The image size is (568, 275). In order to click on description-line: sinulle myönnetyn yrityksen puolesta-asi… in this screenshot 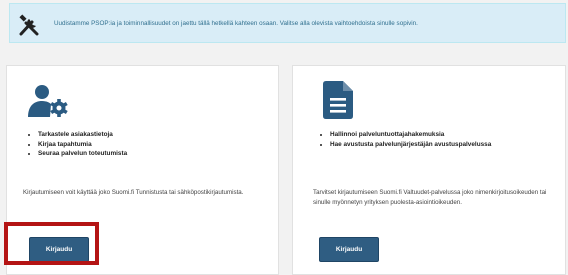, I will do `click(387, 202)`.